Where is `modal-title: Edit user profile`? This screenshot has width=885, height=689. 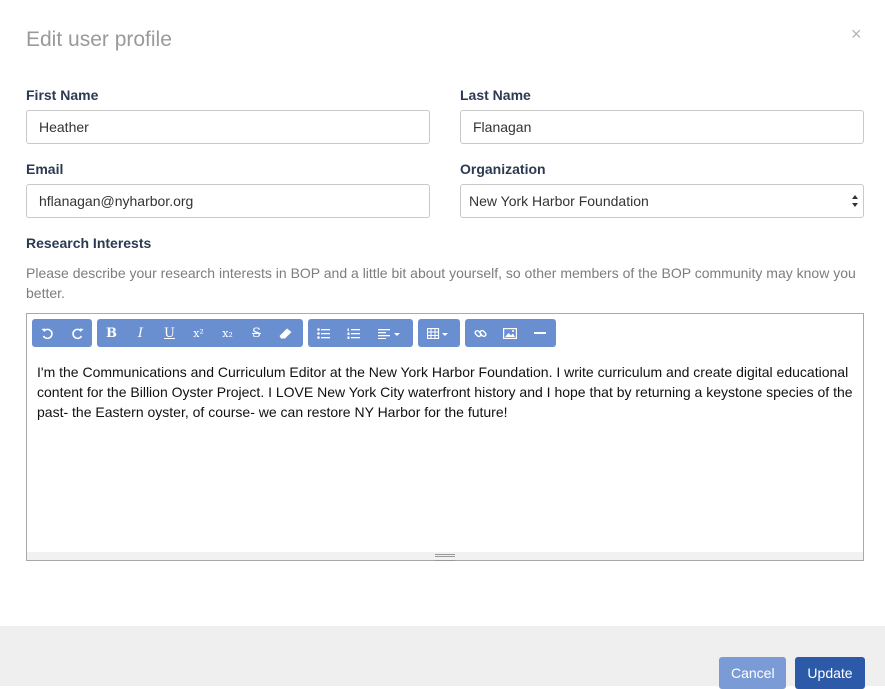
modal-title: Edit user profile is located at coordinates (99, 39).